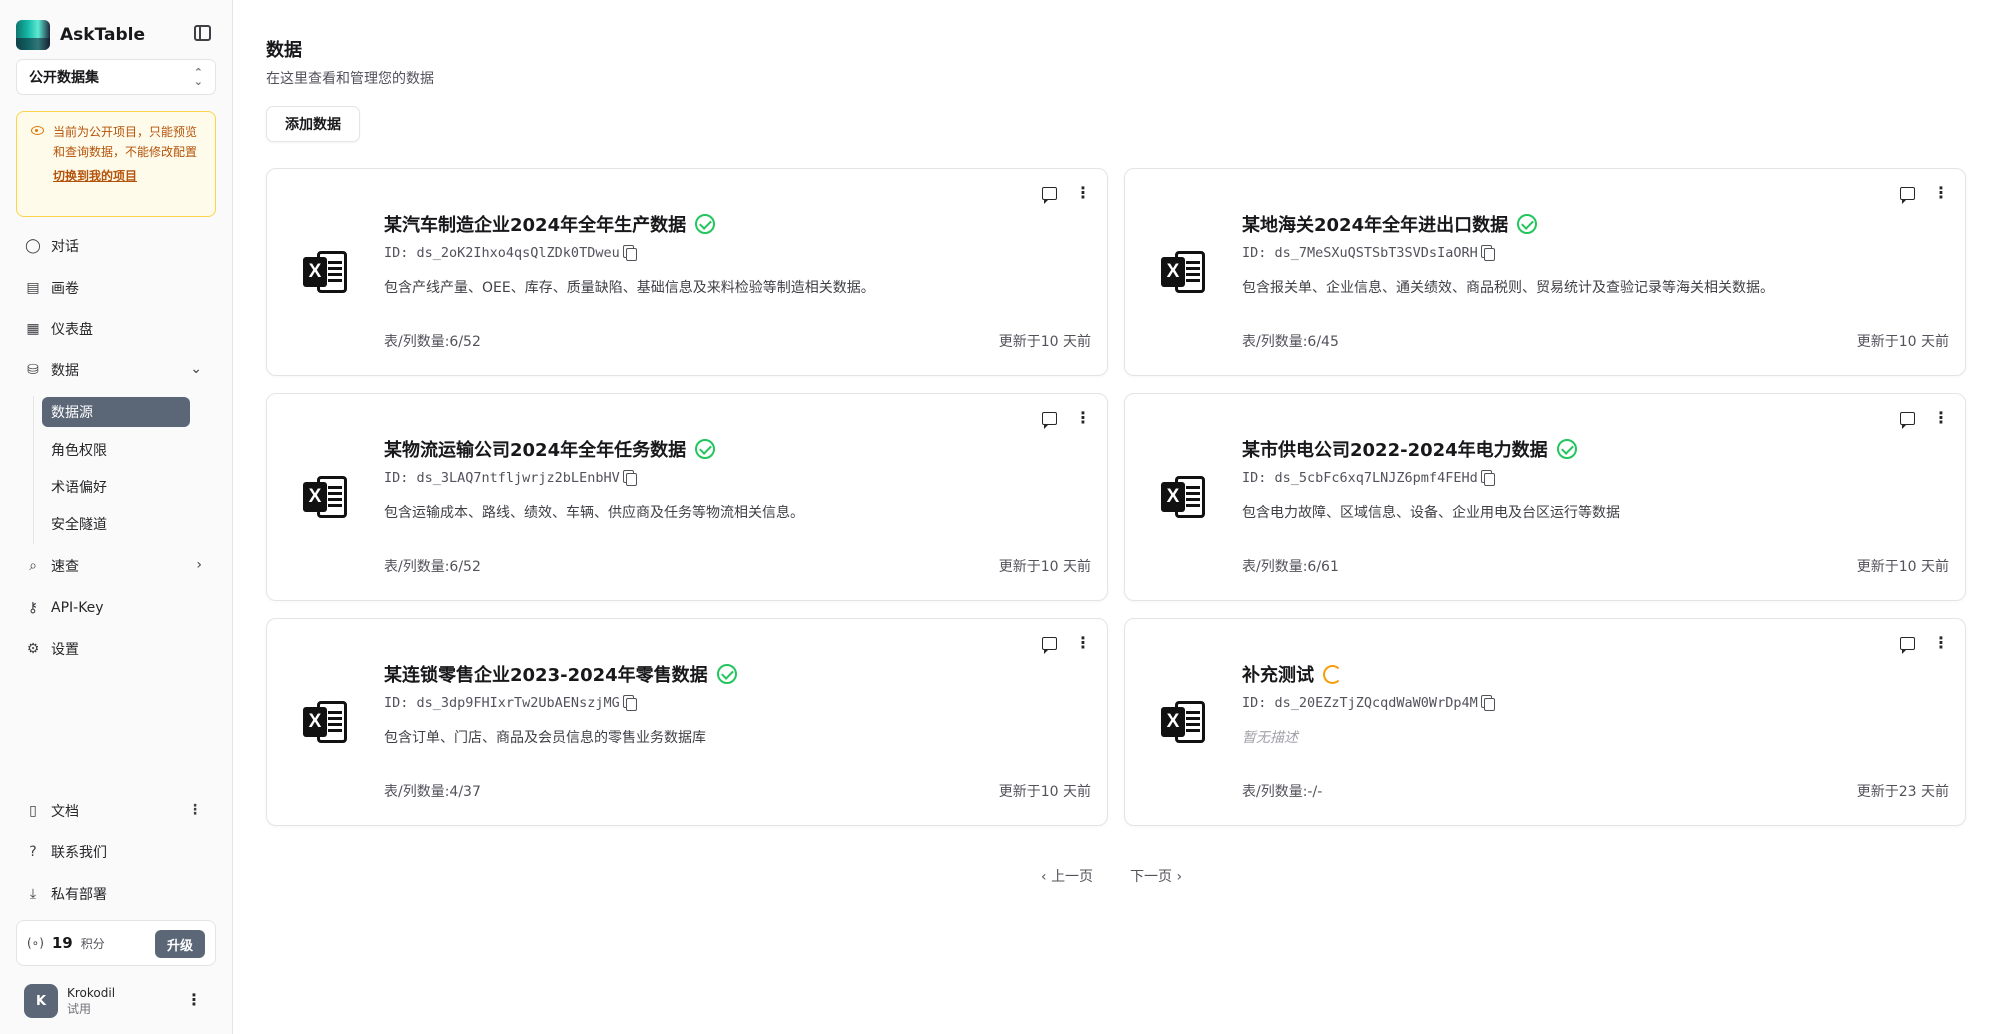 This screenshot has width=1999, height=1034. Describe the element at coordinates (1360, 703) in the screenshot. I see `datasource-id: ID: ds_20EZzTjZQcqdWaW0WrDp4M` at that location.